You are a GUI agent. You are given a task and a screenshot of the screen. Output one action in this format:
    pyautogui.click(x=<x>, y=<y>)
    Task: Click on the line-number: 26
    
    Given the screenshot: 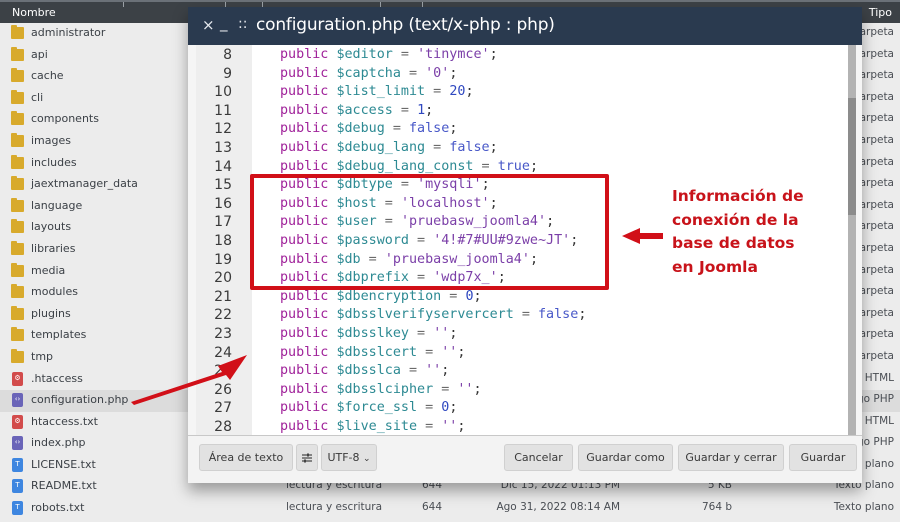 What is the action you would take?
    pyautogui.click(x=223, y=389)
    